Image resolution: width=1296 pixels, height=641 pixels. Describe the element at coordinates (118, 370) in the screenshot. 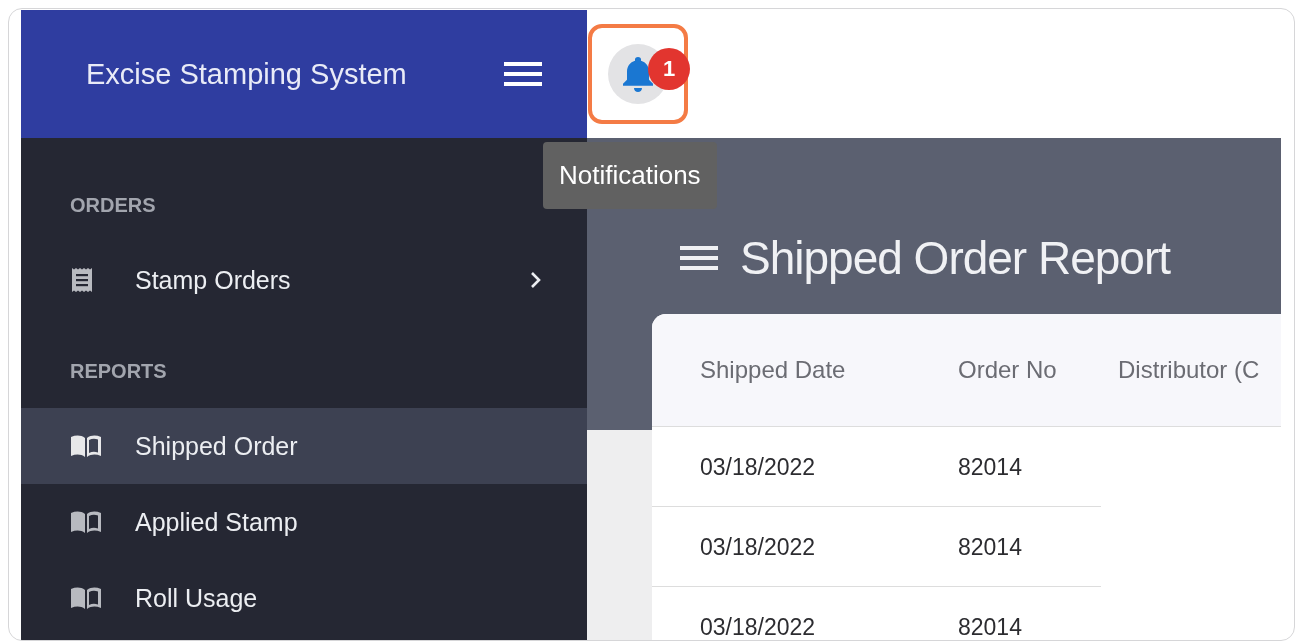

I see `section-heading: REPORTS` at that location.